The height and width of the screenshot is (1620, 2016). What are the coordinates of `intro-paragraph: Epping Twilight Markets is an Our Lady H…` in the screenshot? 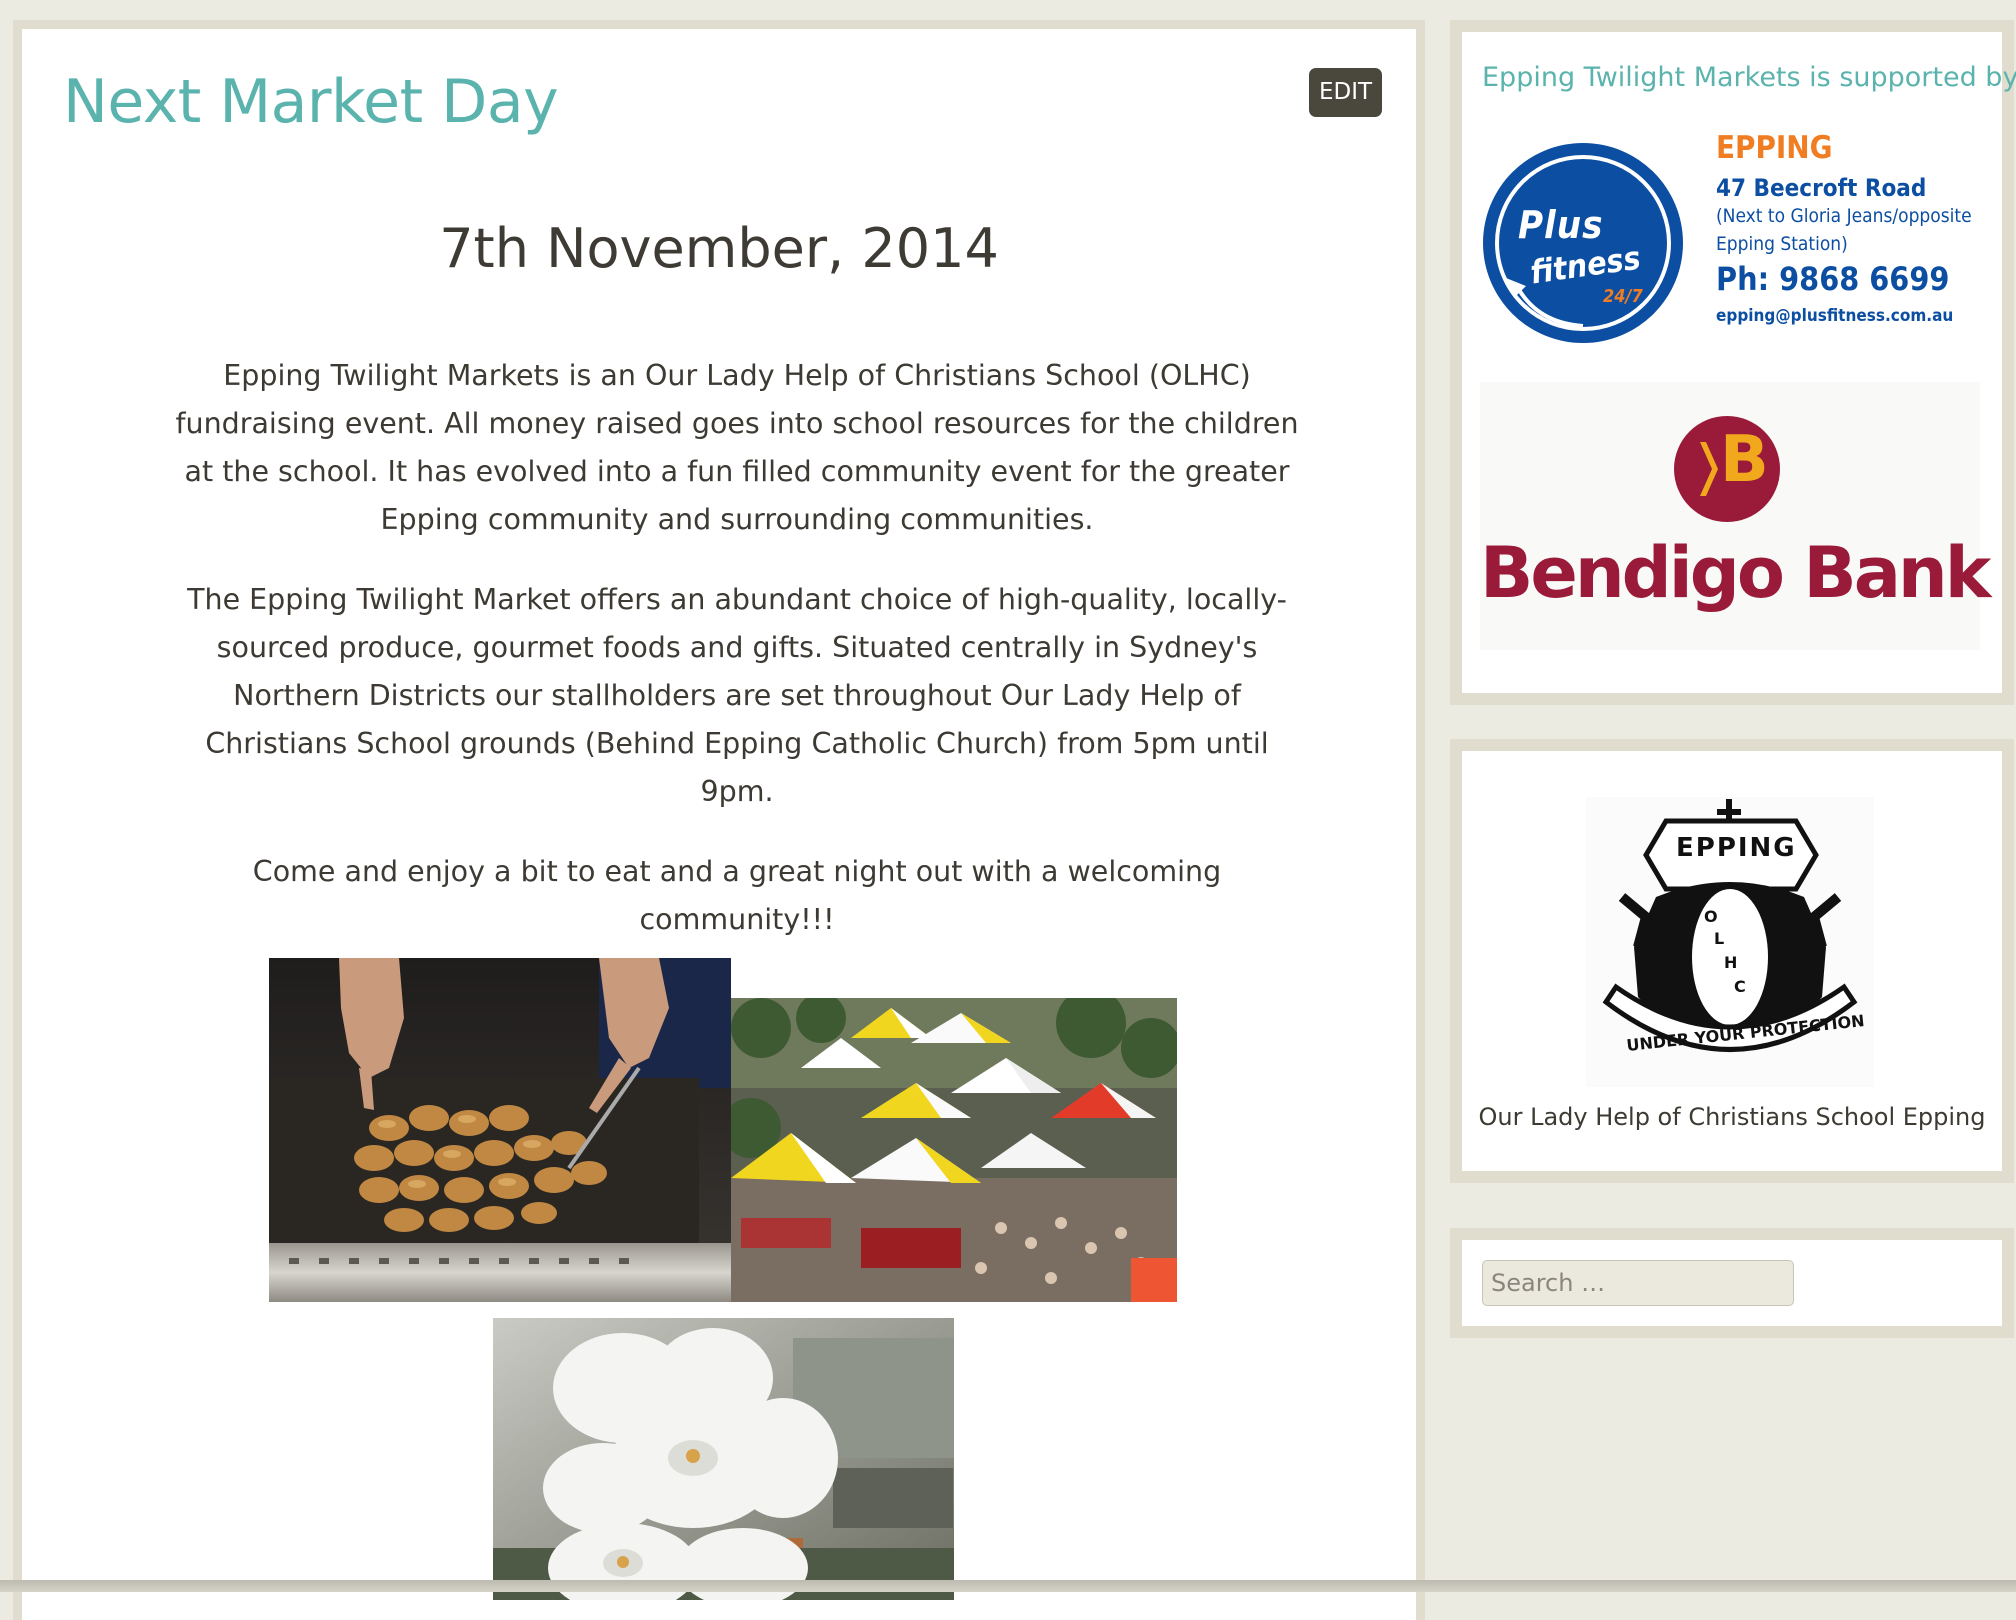 It's located at (737, 447).